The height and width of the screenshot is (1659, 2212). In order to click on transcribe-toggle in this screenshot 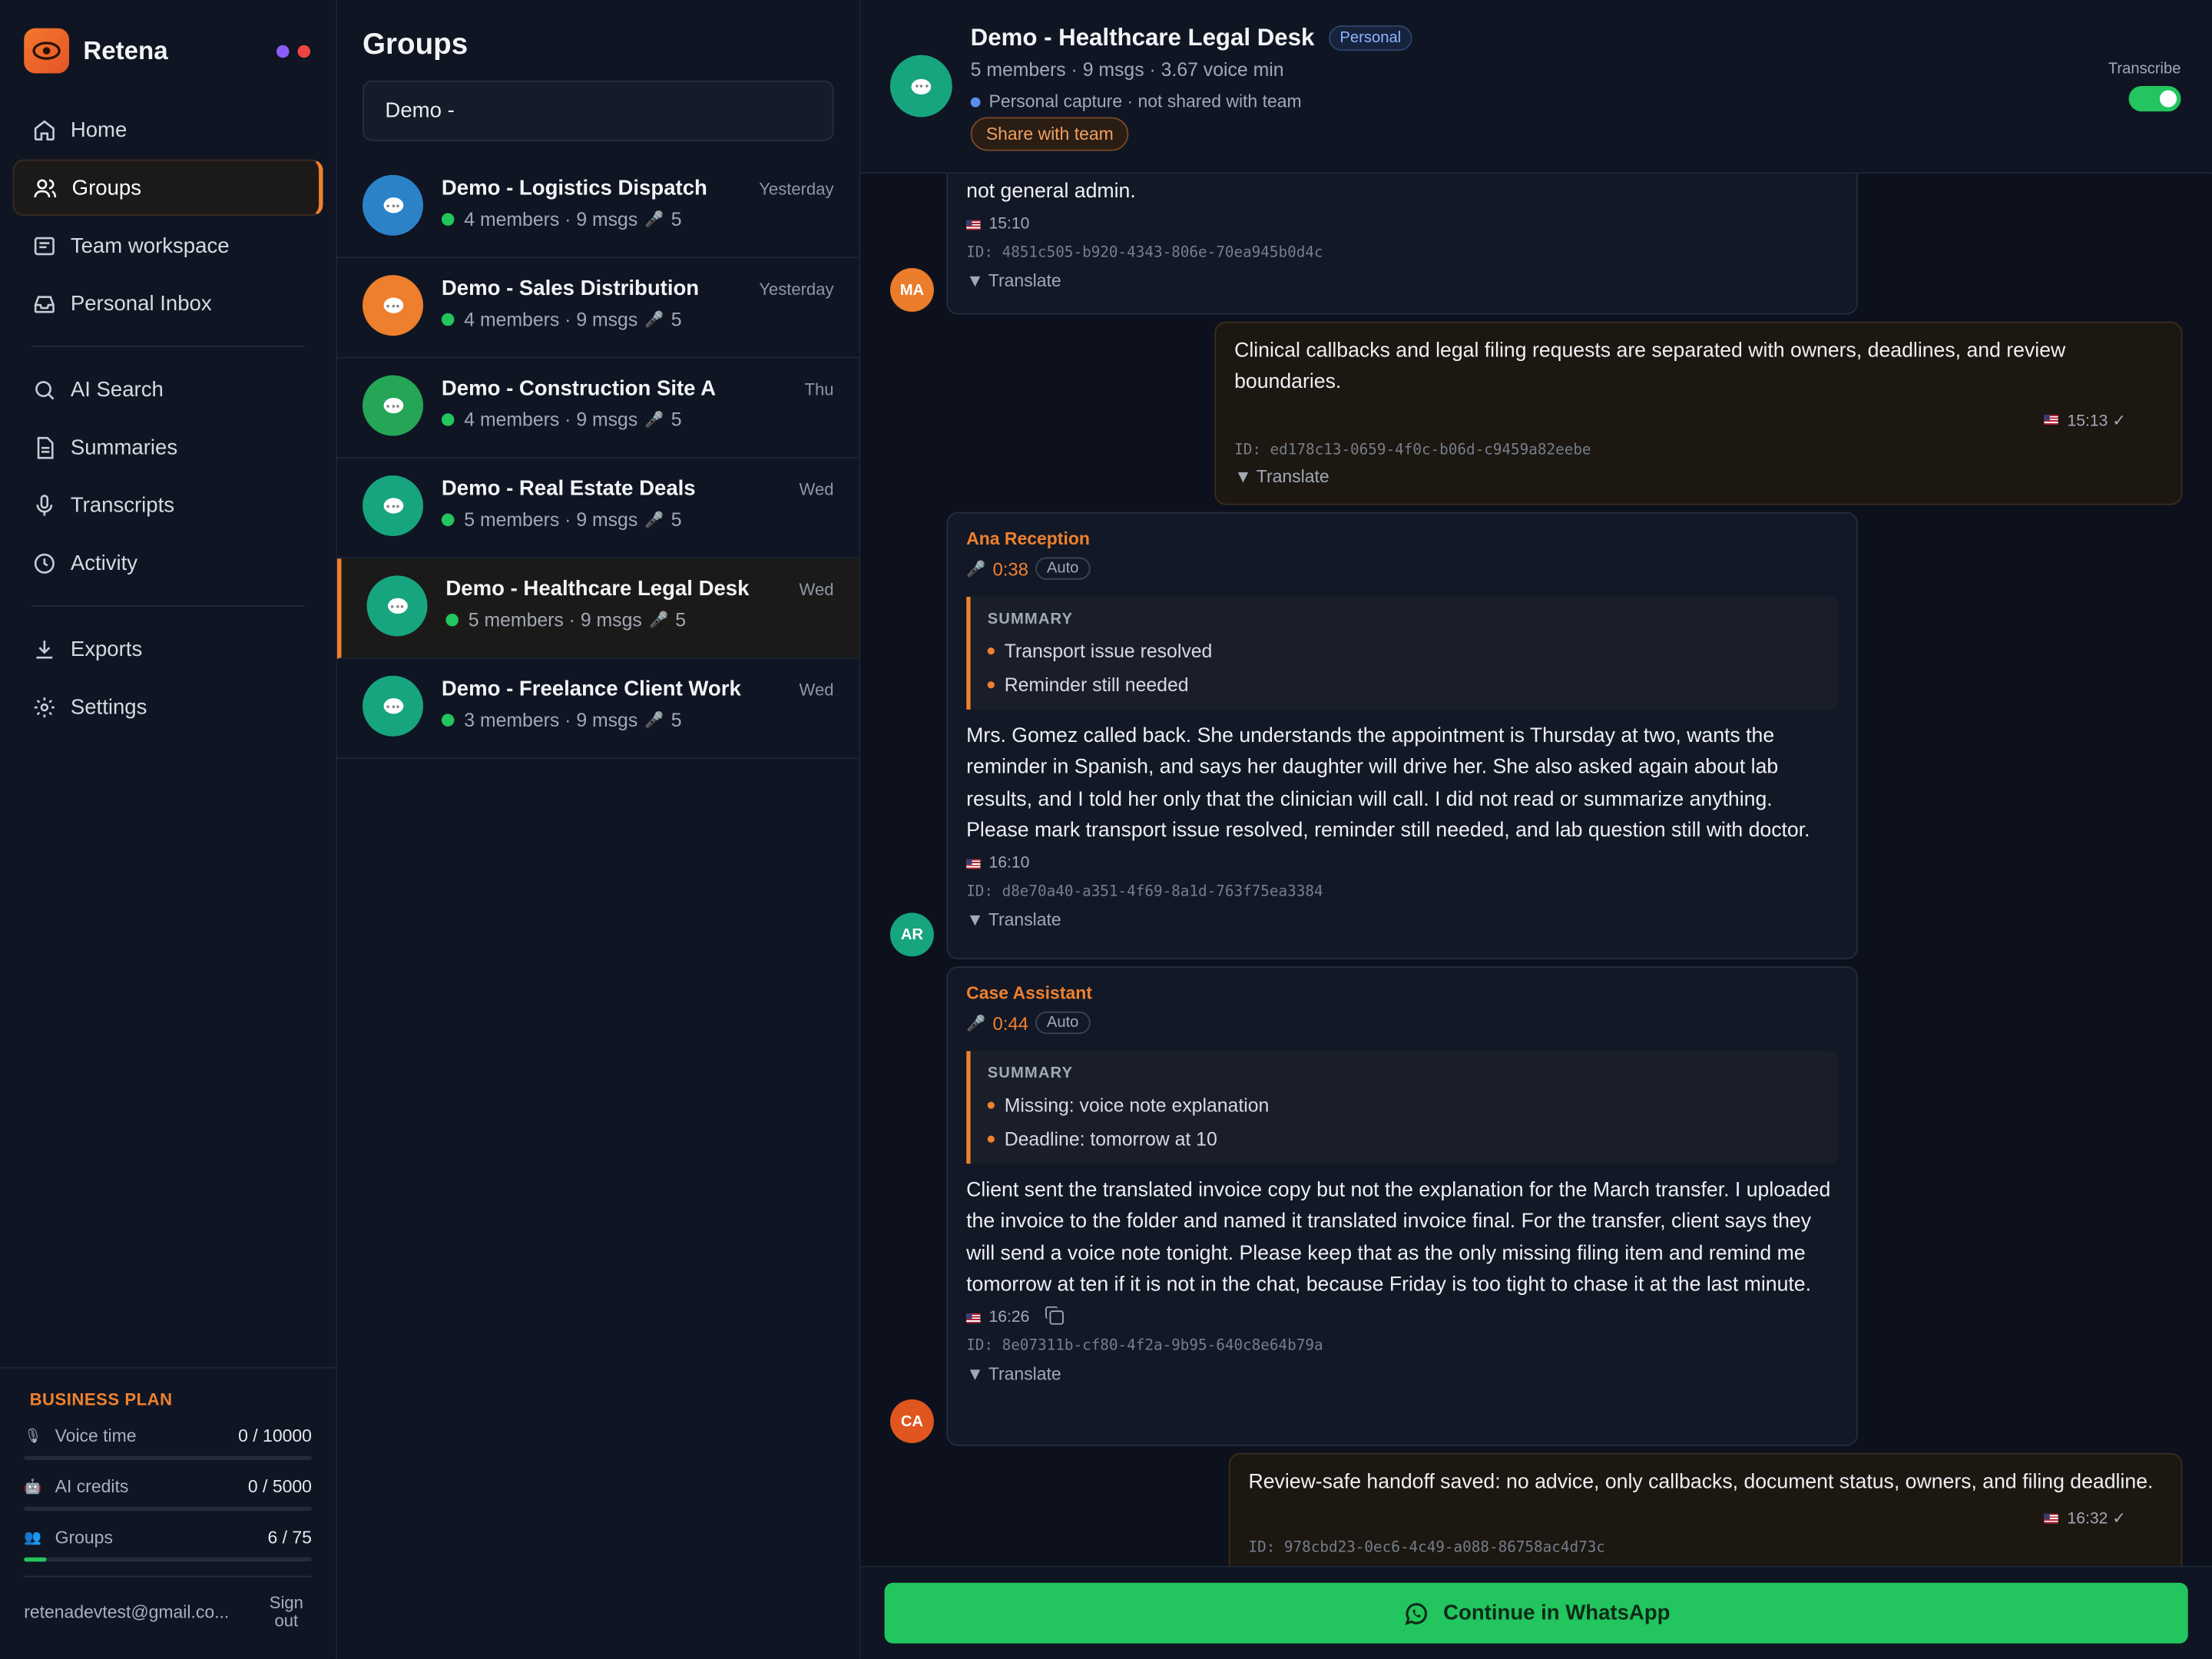, I will do `click(2155, 99)`.